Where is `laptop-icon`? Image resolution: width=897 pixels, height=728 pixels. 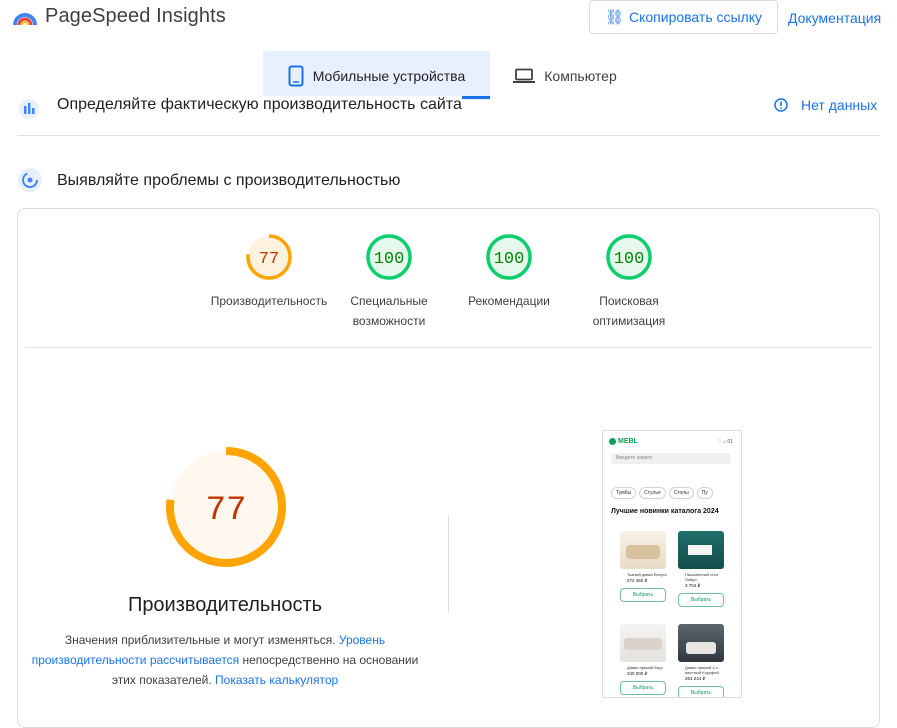
laptop-icon is located at coordinates (524, 75).